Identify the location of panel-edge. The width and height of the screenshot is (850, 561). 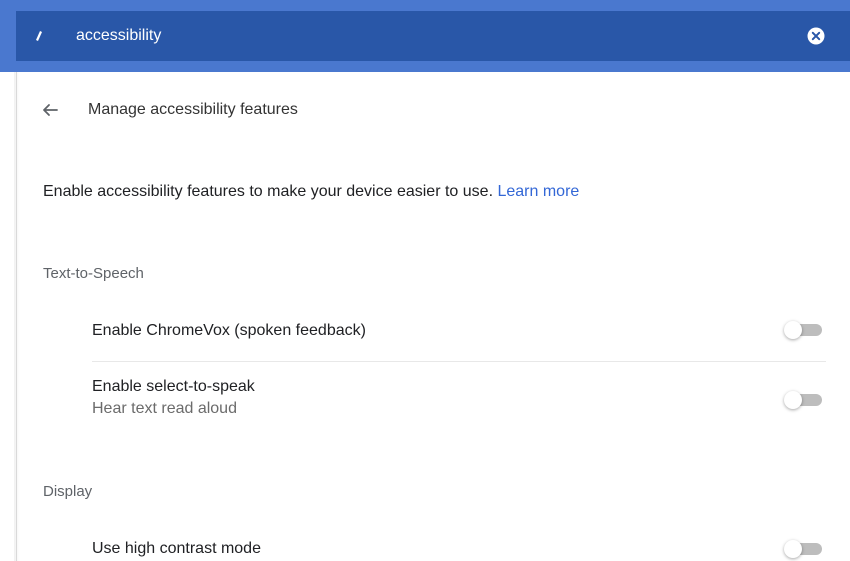
(17, 316).